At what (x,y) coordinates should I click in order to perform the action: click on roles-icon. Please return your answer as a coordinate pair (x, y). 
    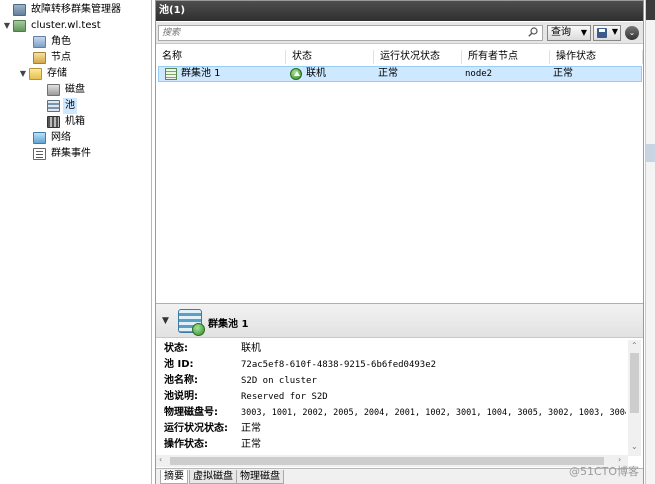
    Looking at the image, I should click on (39, 42).